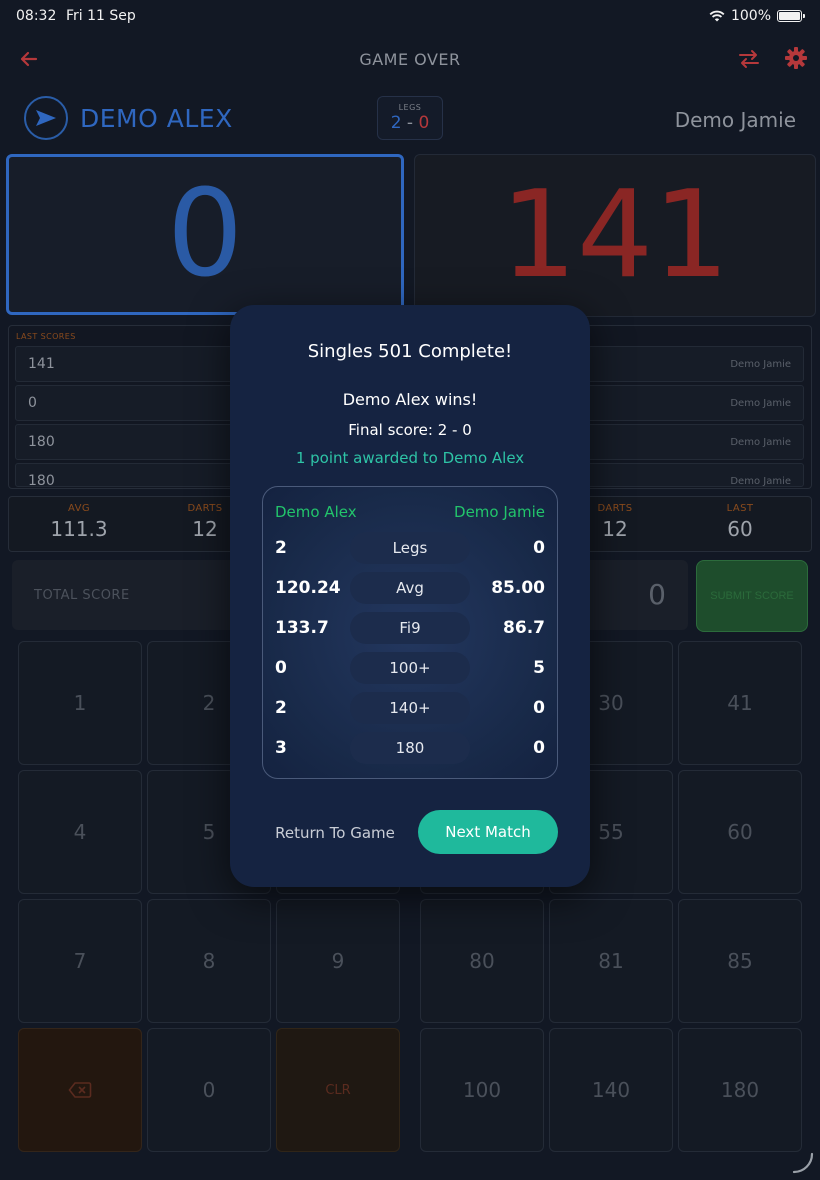 The image size is (820, 1180). I want to click on row-label: Fi9, so click(410, 628).